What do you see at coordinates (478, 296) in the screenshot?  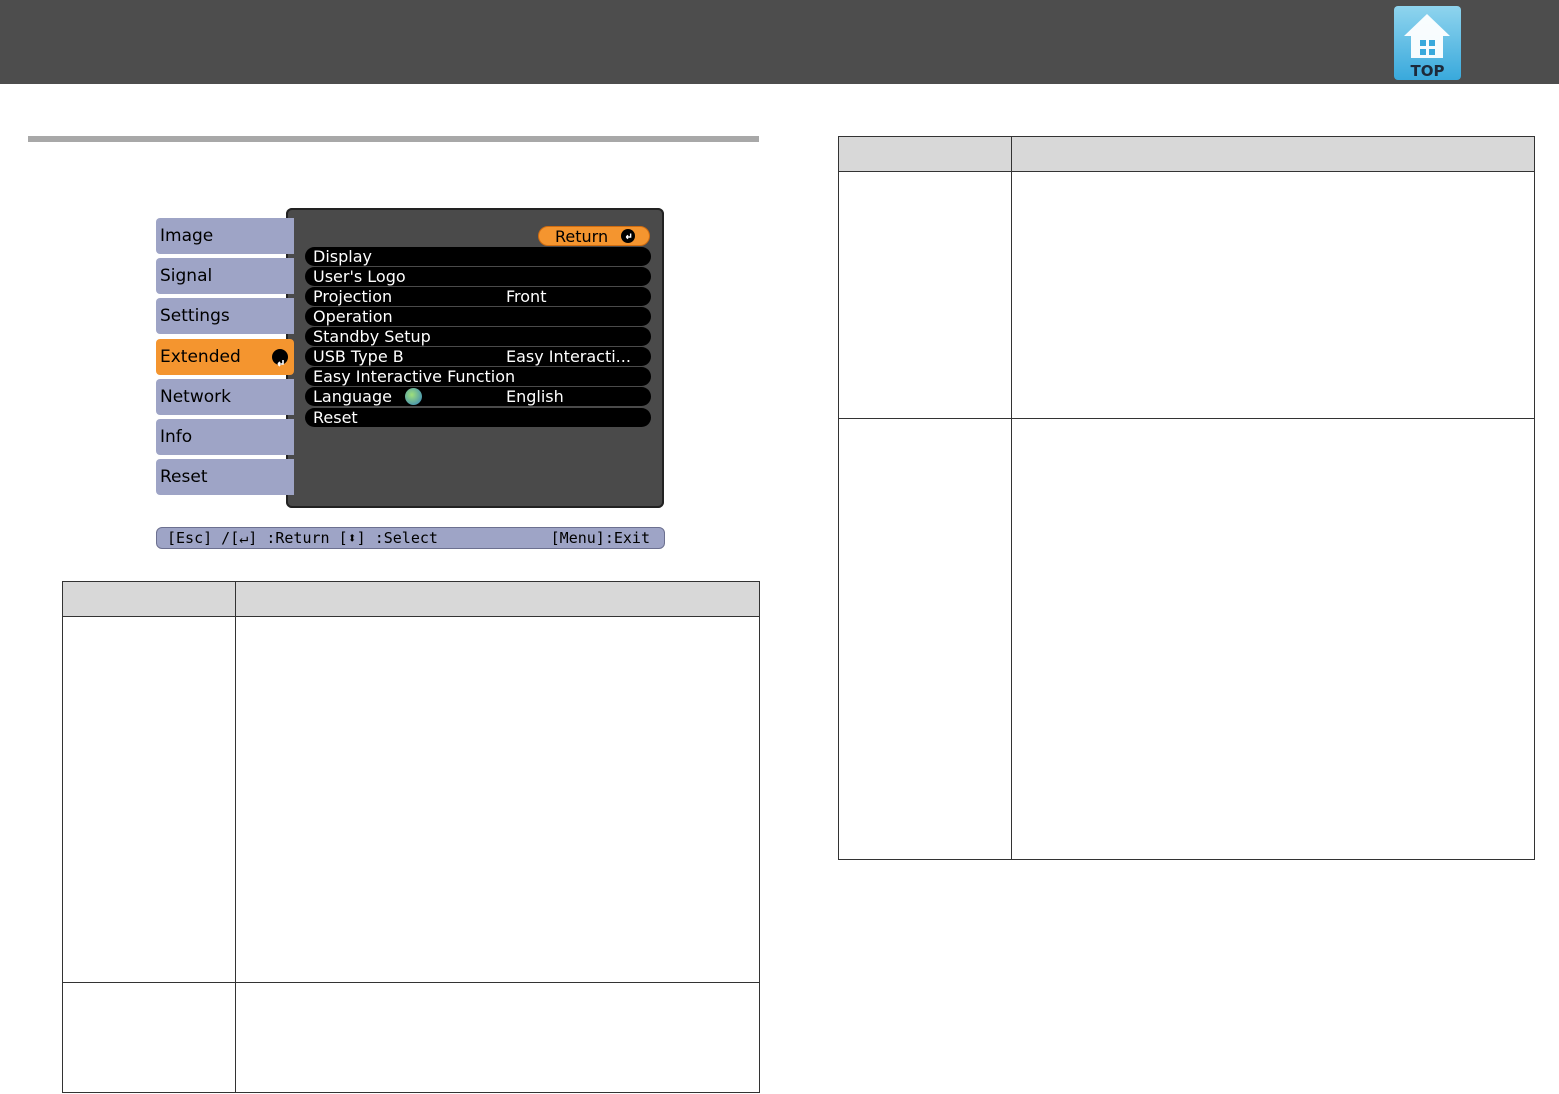 I see `menu-item-projection: Projection Front` at bounding box center [478, 296].